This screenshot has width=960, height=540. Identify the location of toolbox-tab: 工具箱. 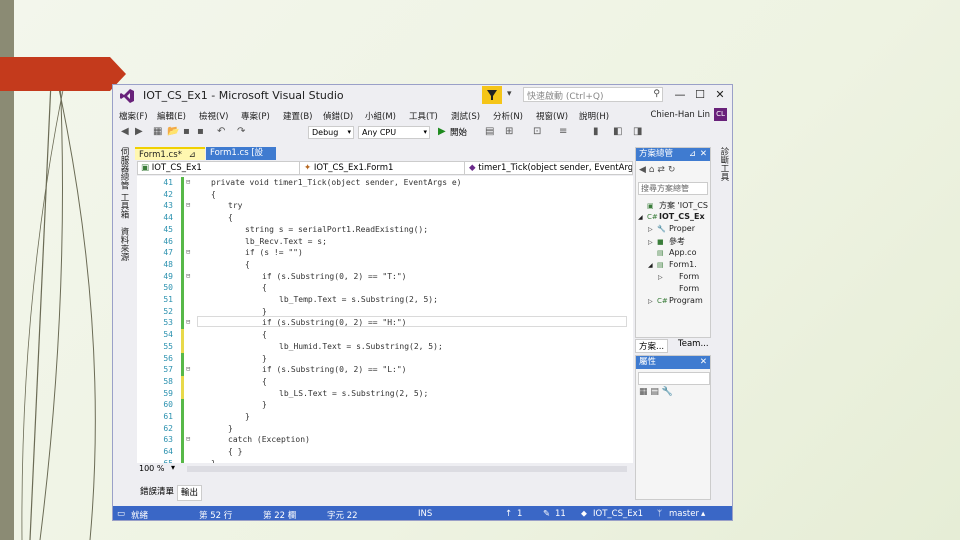
(124, 206).